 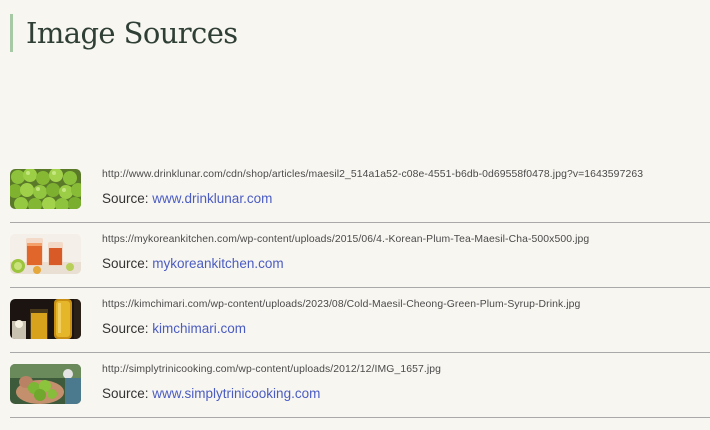 I want to click on source-link: mykoreankitchen.com, so click(x=217, y=263).